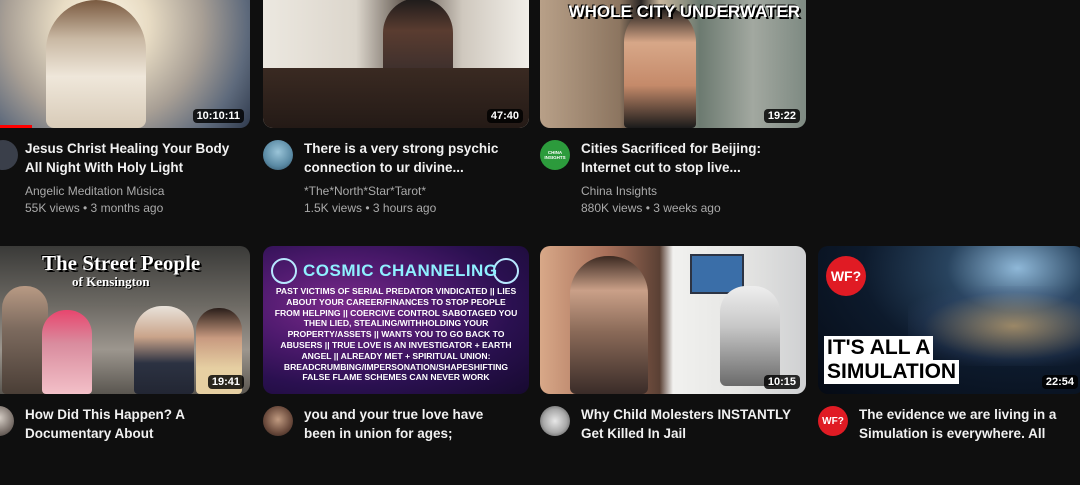 The width and height of the screenshot is (1080, 485). What do you see at coordinates (1059, 382) in the screenshot?
I see `video-duration: 22:54` at bounding box center [1059, 382].